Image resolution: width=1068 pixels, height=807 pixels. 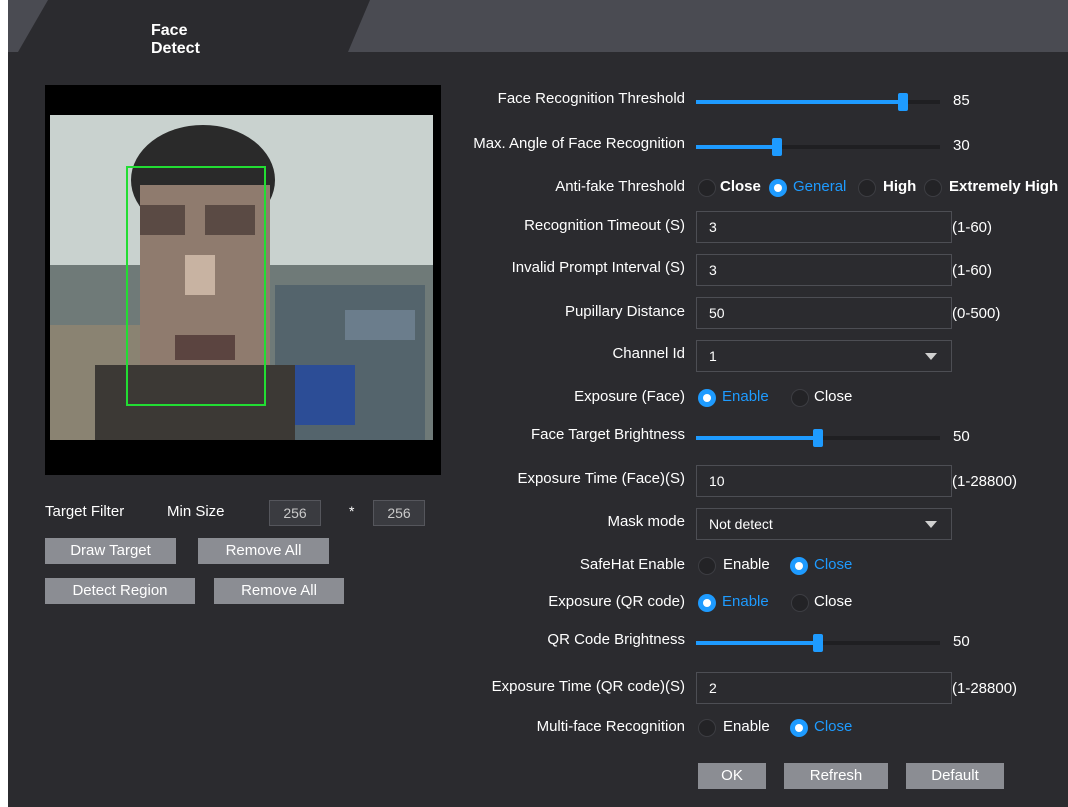 What do you see at coordinates (824, 227) in the screenshot?
I see `recognition-timeout-input: 3` at bounding box center [824, 227].